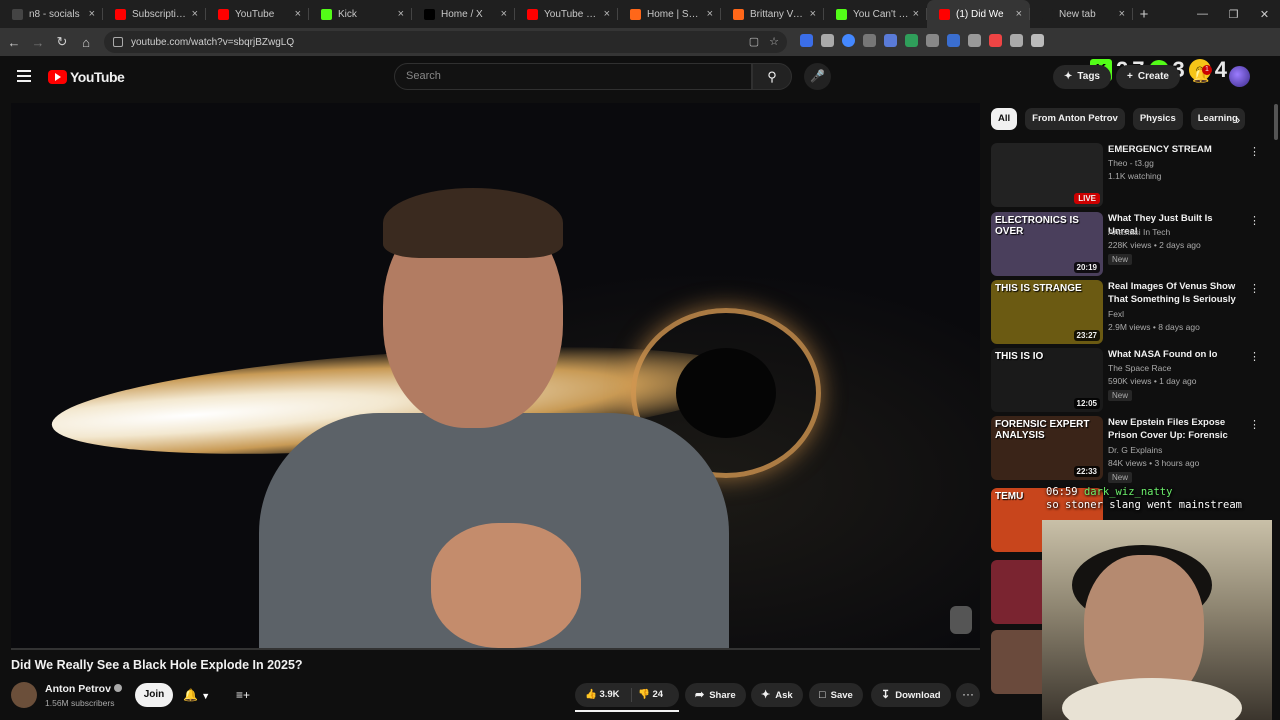  I want to click on recommended-title: What NASA Found on Io, so click(1173, 354).